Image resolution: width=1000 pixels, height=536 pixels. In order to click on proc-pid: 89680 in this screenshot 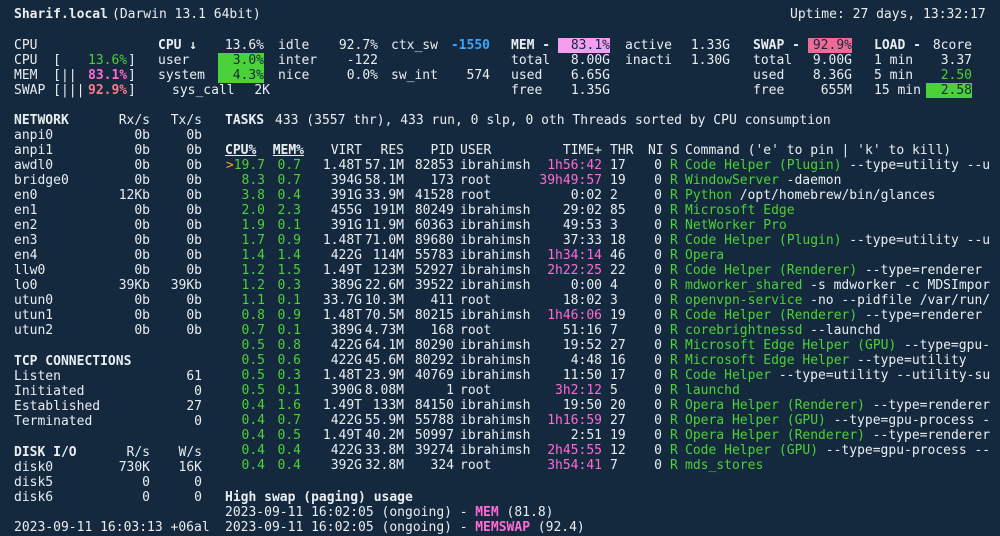, I will do `click(434, 240)`.